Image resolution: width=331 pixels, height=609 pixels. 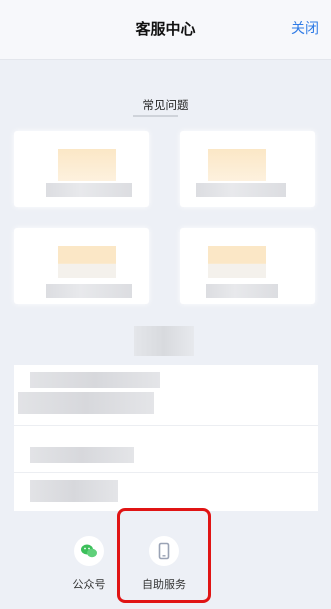 I want to click on close-button: 关闭, so click(x=305, y=28).